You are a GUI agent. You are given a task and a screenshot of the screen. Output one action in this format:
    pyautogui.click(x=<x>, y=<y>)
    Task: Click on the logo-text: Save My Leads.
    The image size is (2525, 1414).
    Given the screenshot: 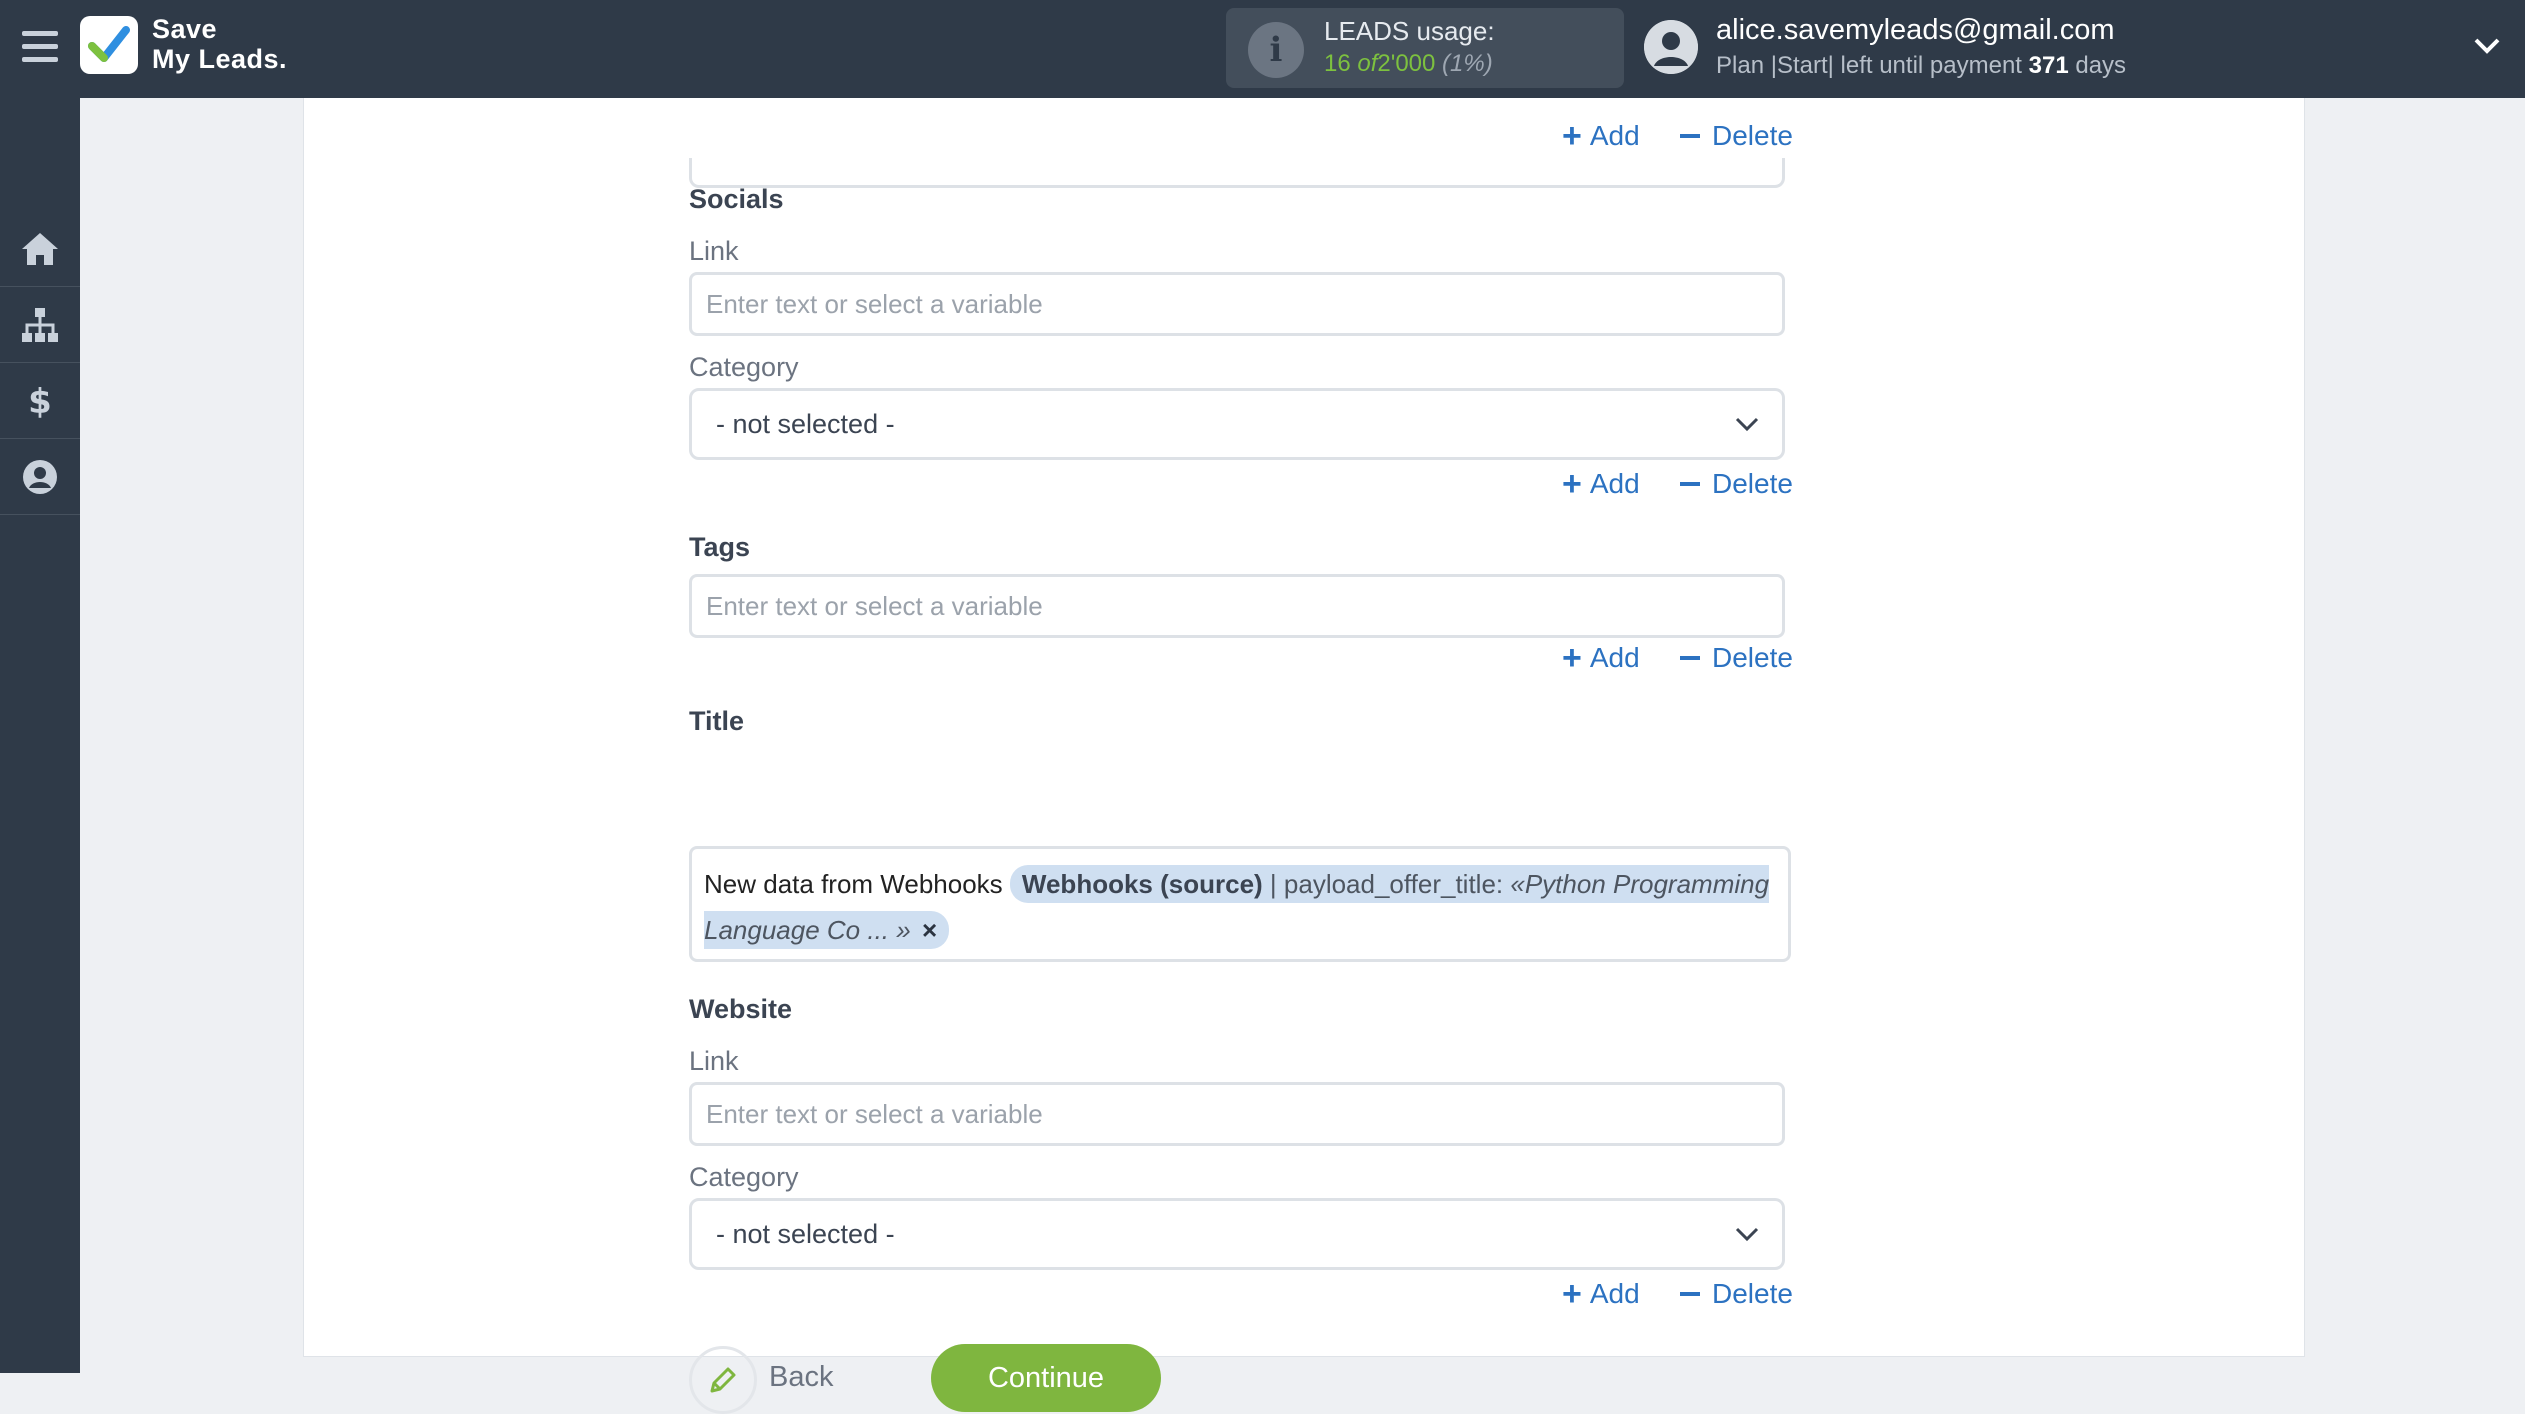 What is the action you would take?
    pyautogui.click(x=219, y=44)
    